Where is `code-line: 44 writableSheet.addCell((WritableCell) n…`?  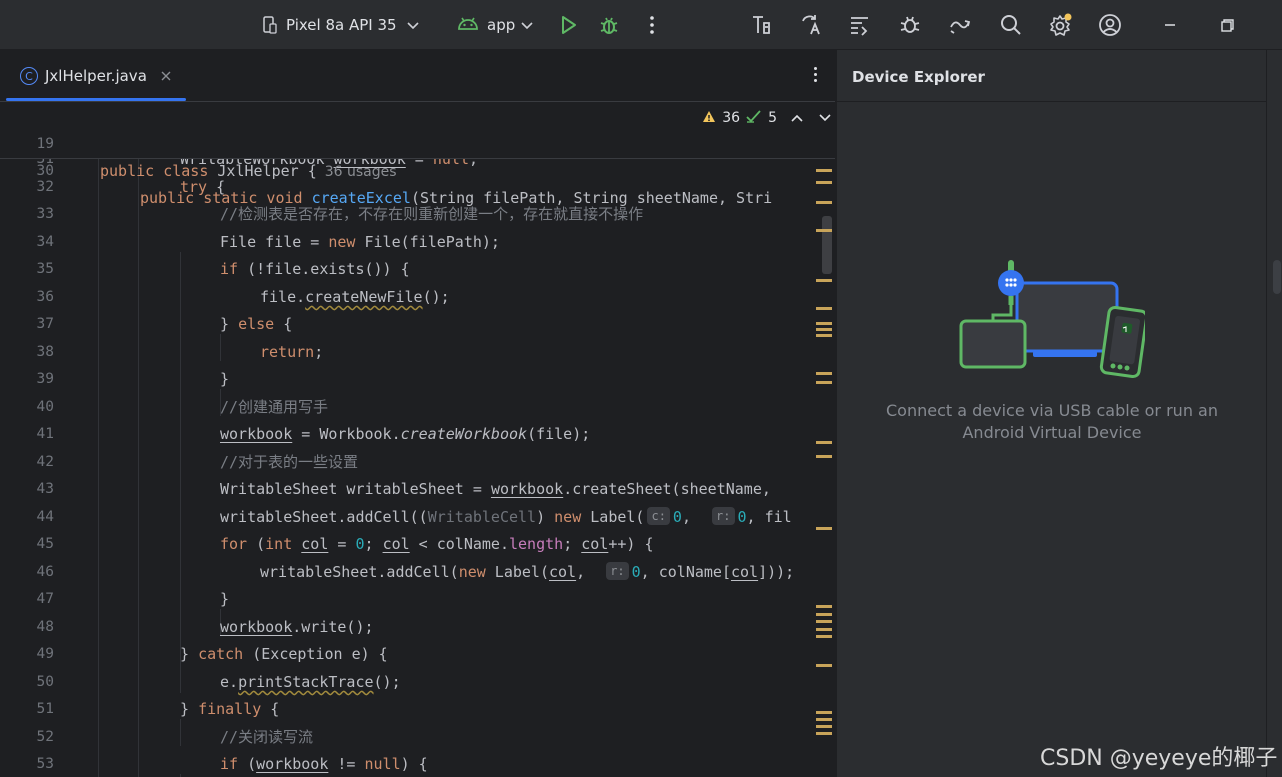
code-line: 44 writableSheet.addCell((WritableCell) n… is located at coordinates (417, 517).